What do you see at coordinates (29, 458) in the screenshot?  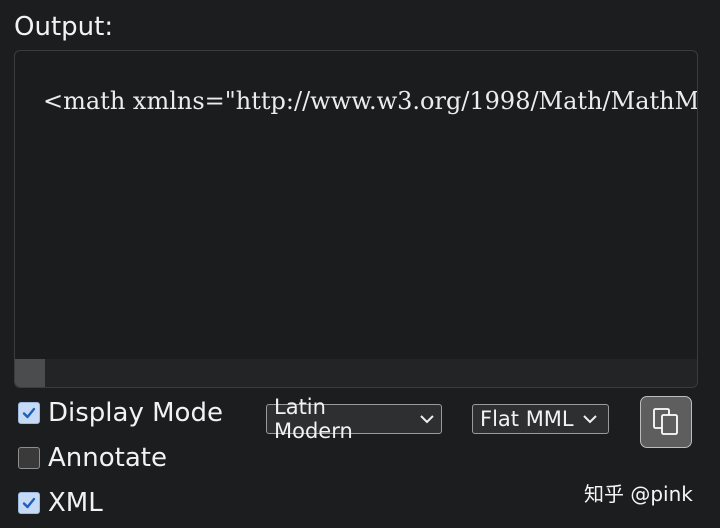 I see `annotate-checkbox` at bounding box center [29, 458].